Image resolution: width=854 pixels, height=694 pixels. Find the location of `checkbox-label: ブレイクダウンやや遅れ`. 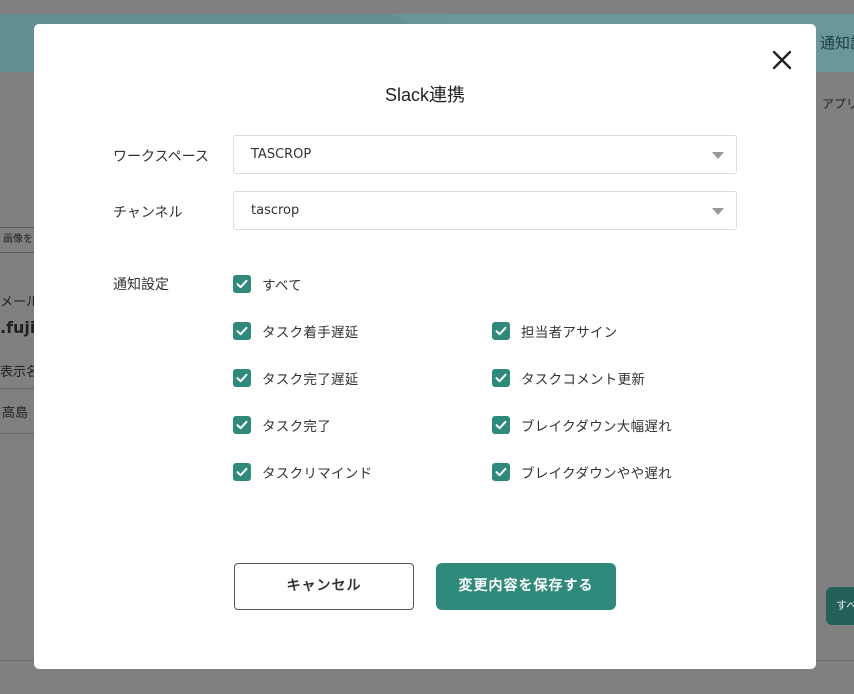

checkbox-label: ブレイクダウンやや遅れ is located at coordinates (596, 474).